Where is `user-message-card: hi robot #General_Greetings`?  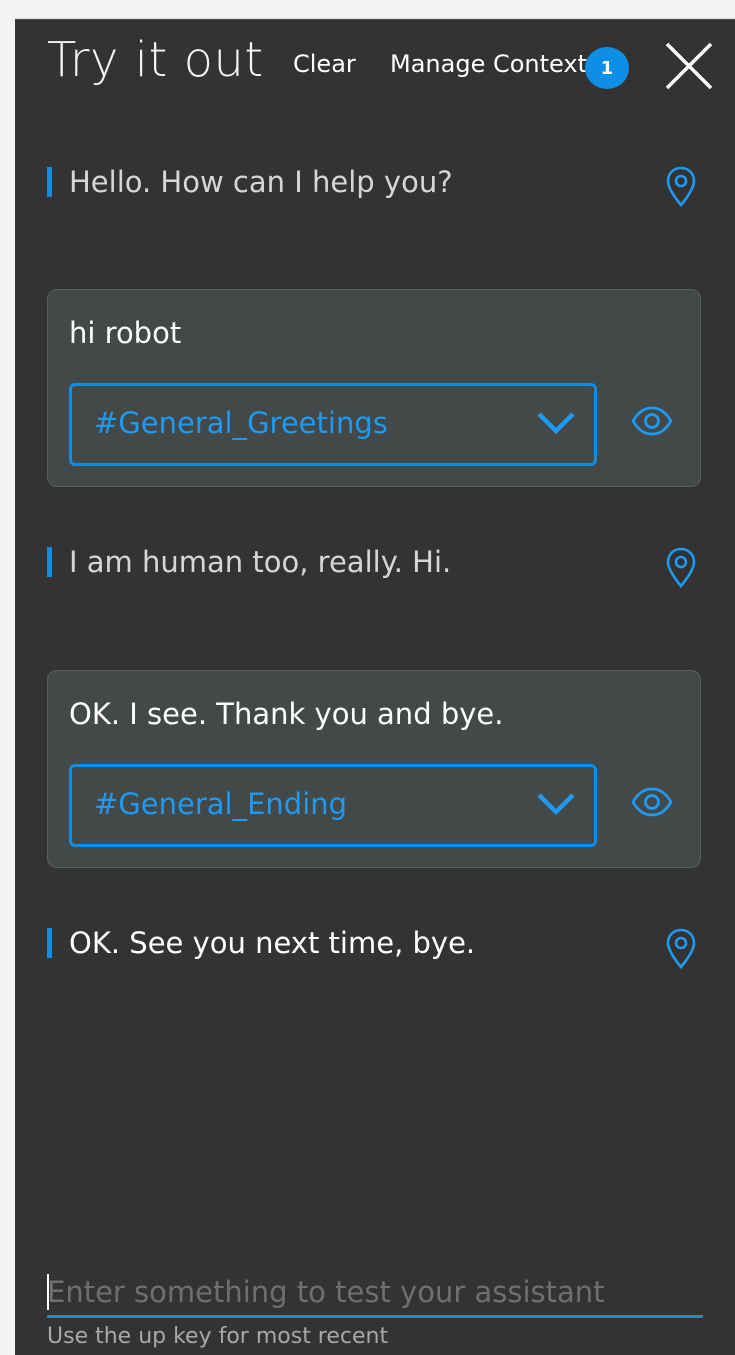
user-message-card: hi robot #General_Greetings is located at coordinates (374, 388).